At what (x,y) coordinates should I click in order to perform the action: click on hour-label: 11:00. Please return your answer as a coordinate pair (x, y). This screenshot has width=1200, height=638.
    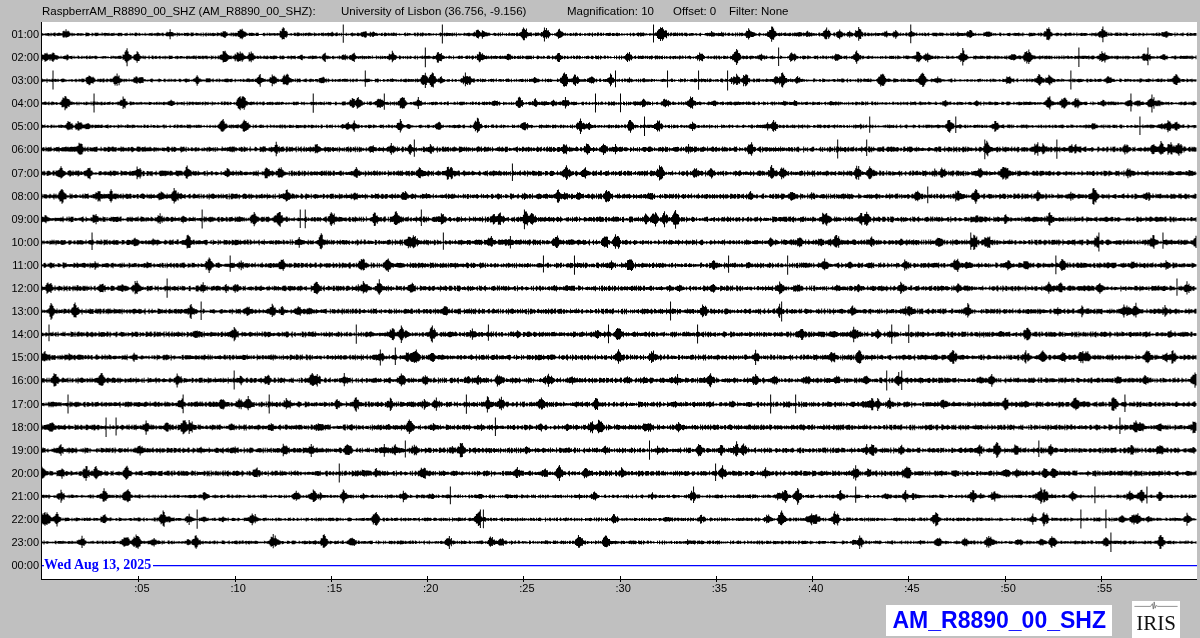
    Looking at the image, I should click on (25, 265).